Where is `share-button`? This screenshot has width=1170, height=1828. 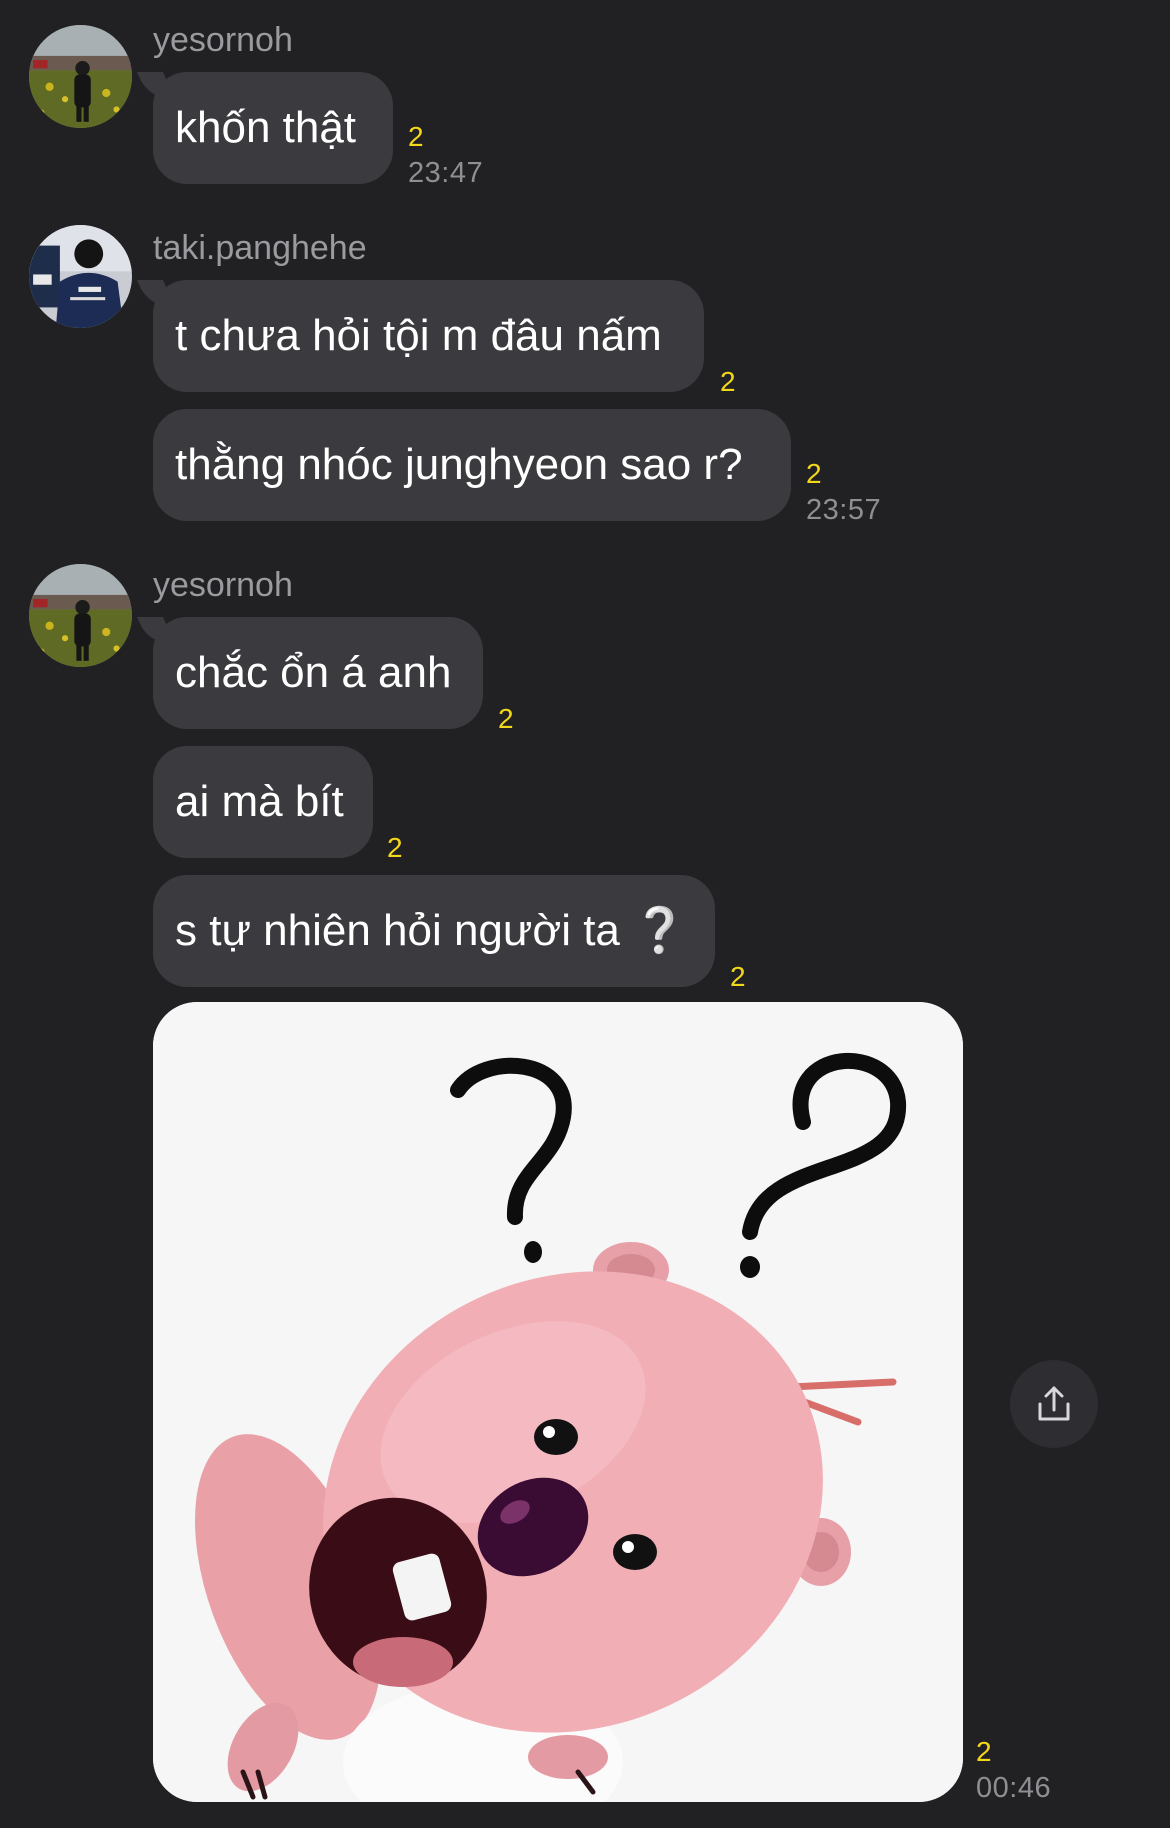
share-button is located at coordinates (1054, 1404).